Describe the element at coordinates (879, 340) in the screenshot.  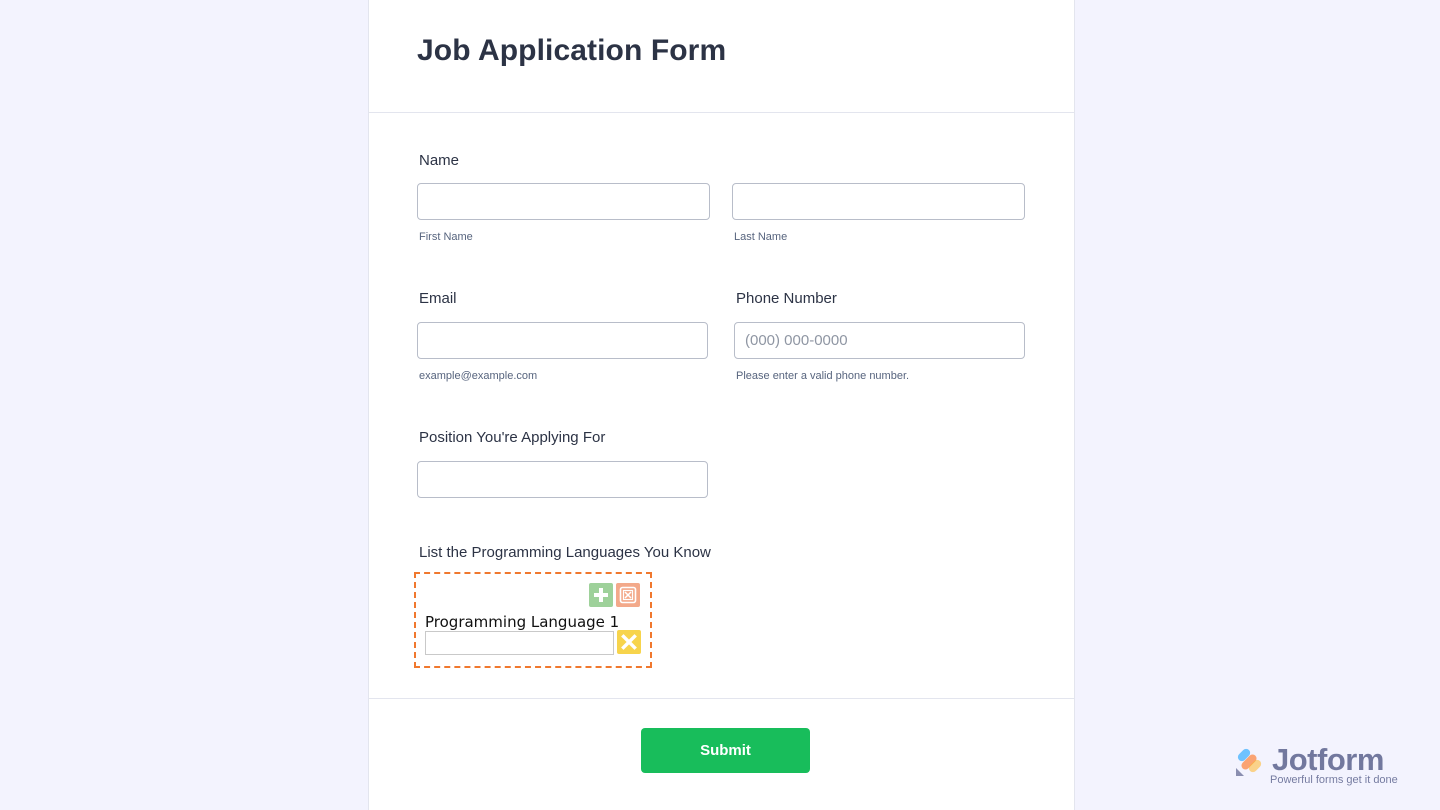
I see `phone-input` at that location.